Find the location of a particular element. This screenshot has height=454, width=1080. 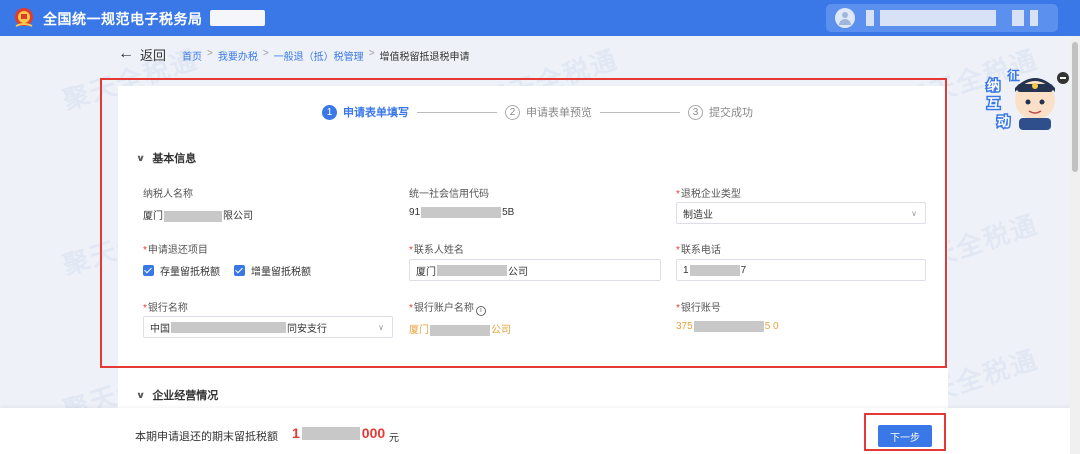

account-no-value: 375 5 0 is located at coordinates (727, 327).